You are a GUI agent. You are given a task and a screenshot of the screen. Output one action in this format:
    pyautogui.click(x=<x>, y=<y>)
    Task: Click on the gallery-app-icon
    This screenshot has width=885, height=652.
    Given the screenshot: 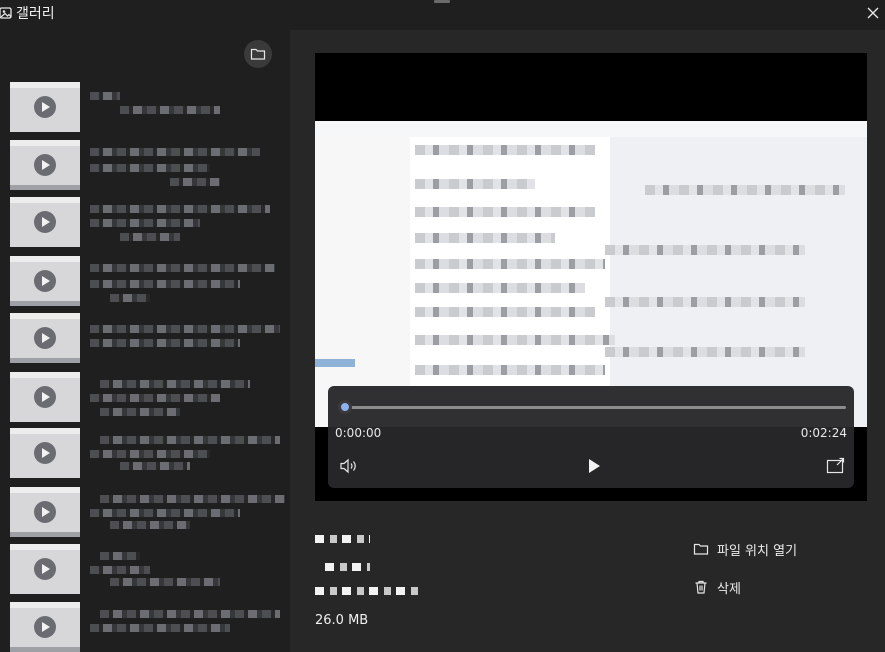 What is the action you would take?
    pyautogui.click(x=6, y=13)
    